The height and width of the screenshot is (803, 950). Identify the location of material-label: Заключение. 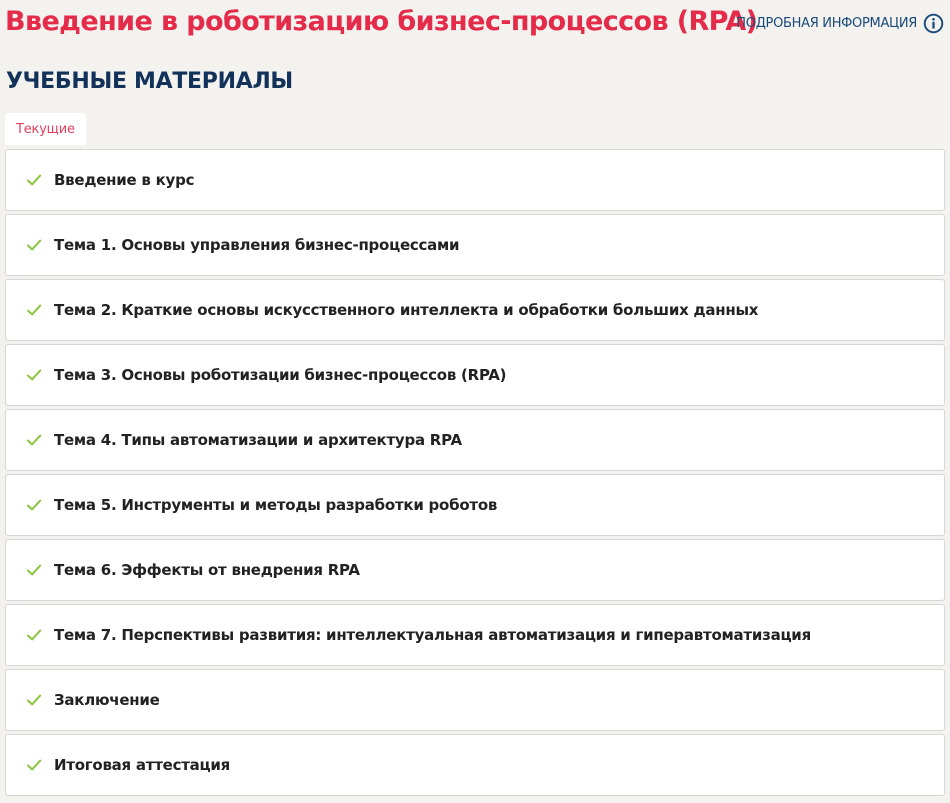
(107, 700).